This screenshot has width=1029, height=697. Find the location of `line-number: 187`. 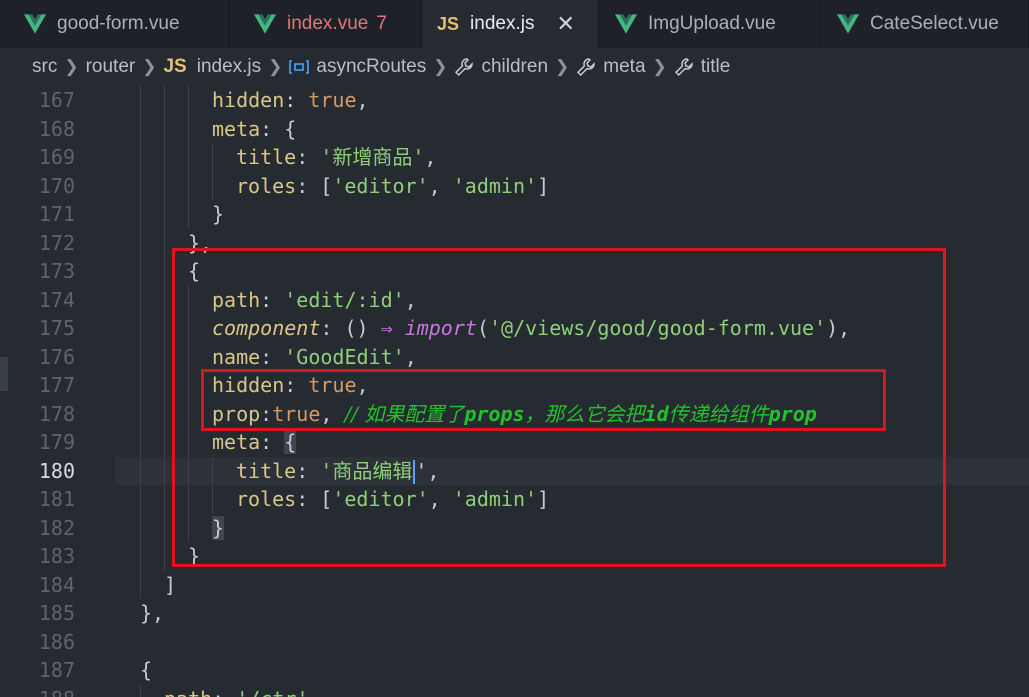

line-number: 187 is located at coordinates (56, 670).